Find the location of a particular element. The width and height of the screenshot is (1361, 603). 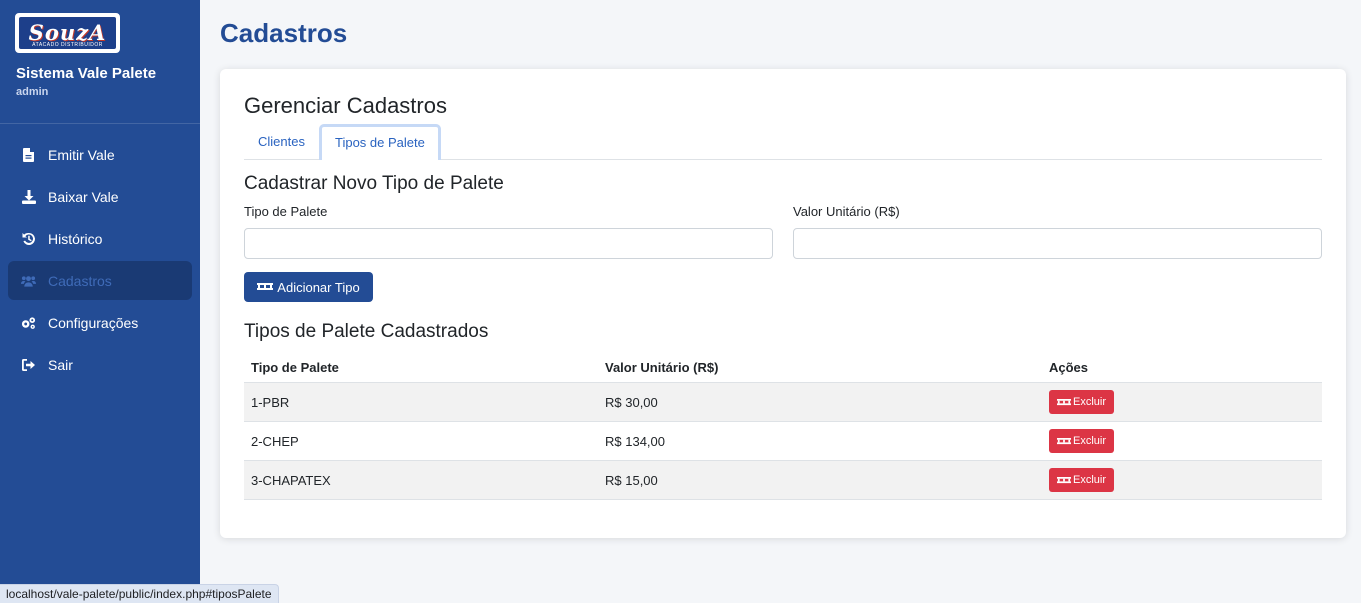

current-user: admin is located at coordinates (32, 92).